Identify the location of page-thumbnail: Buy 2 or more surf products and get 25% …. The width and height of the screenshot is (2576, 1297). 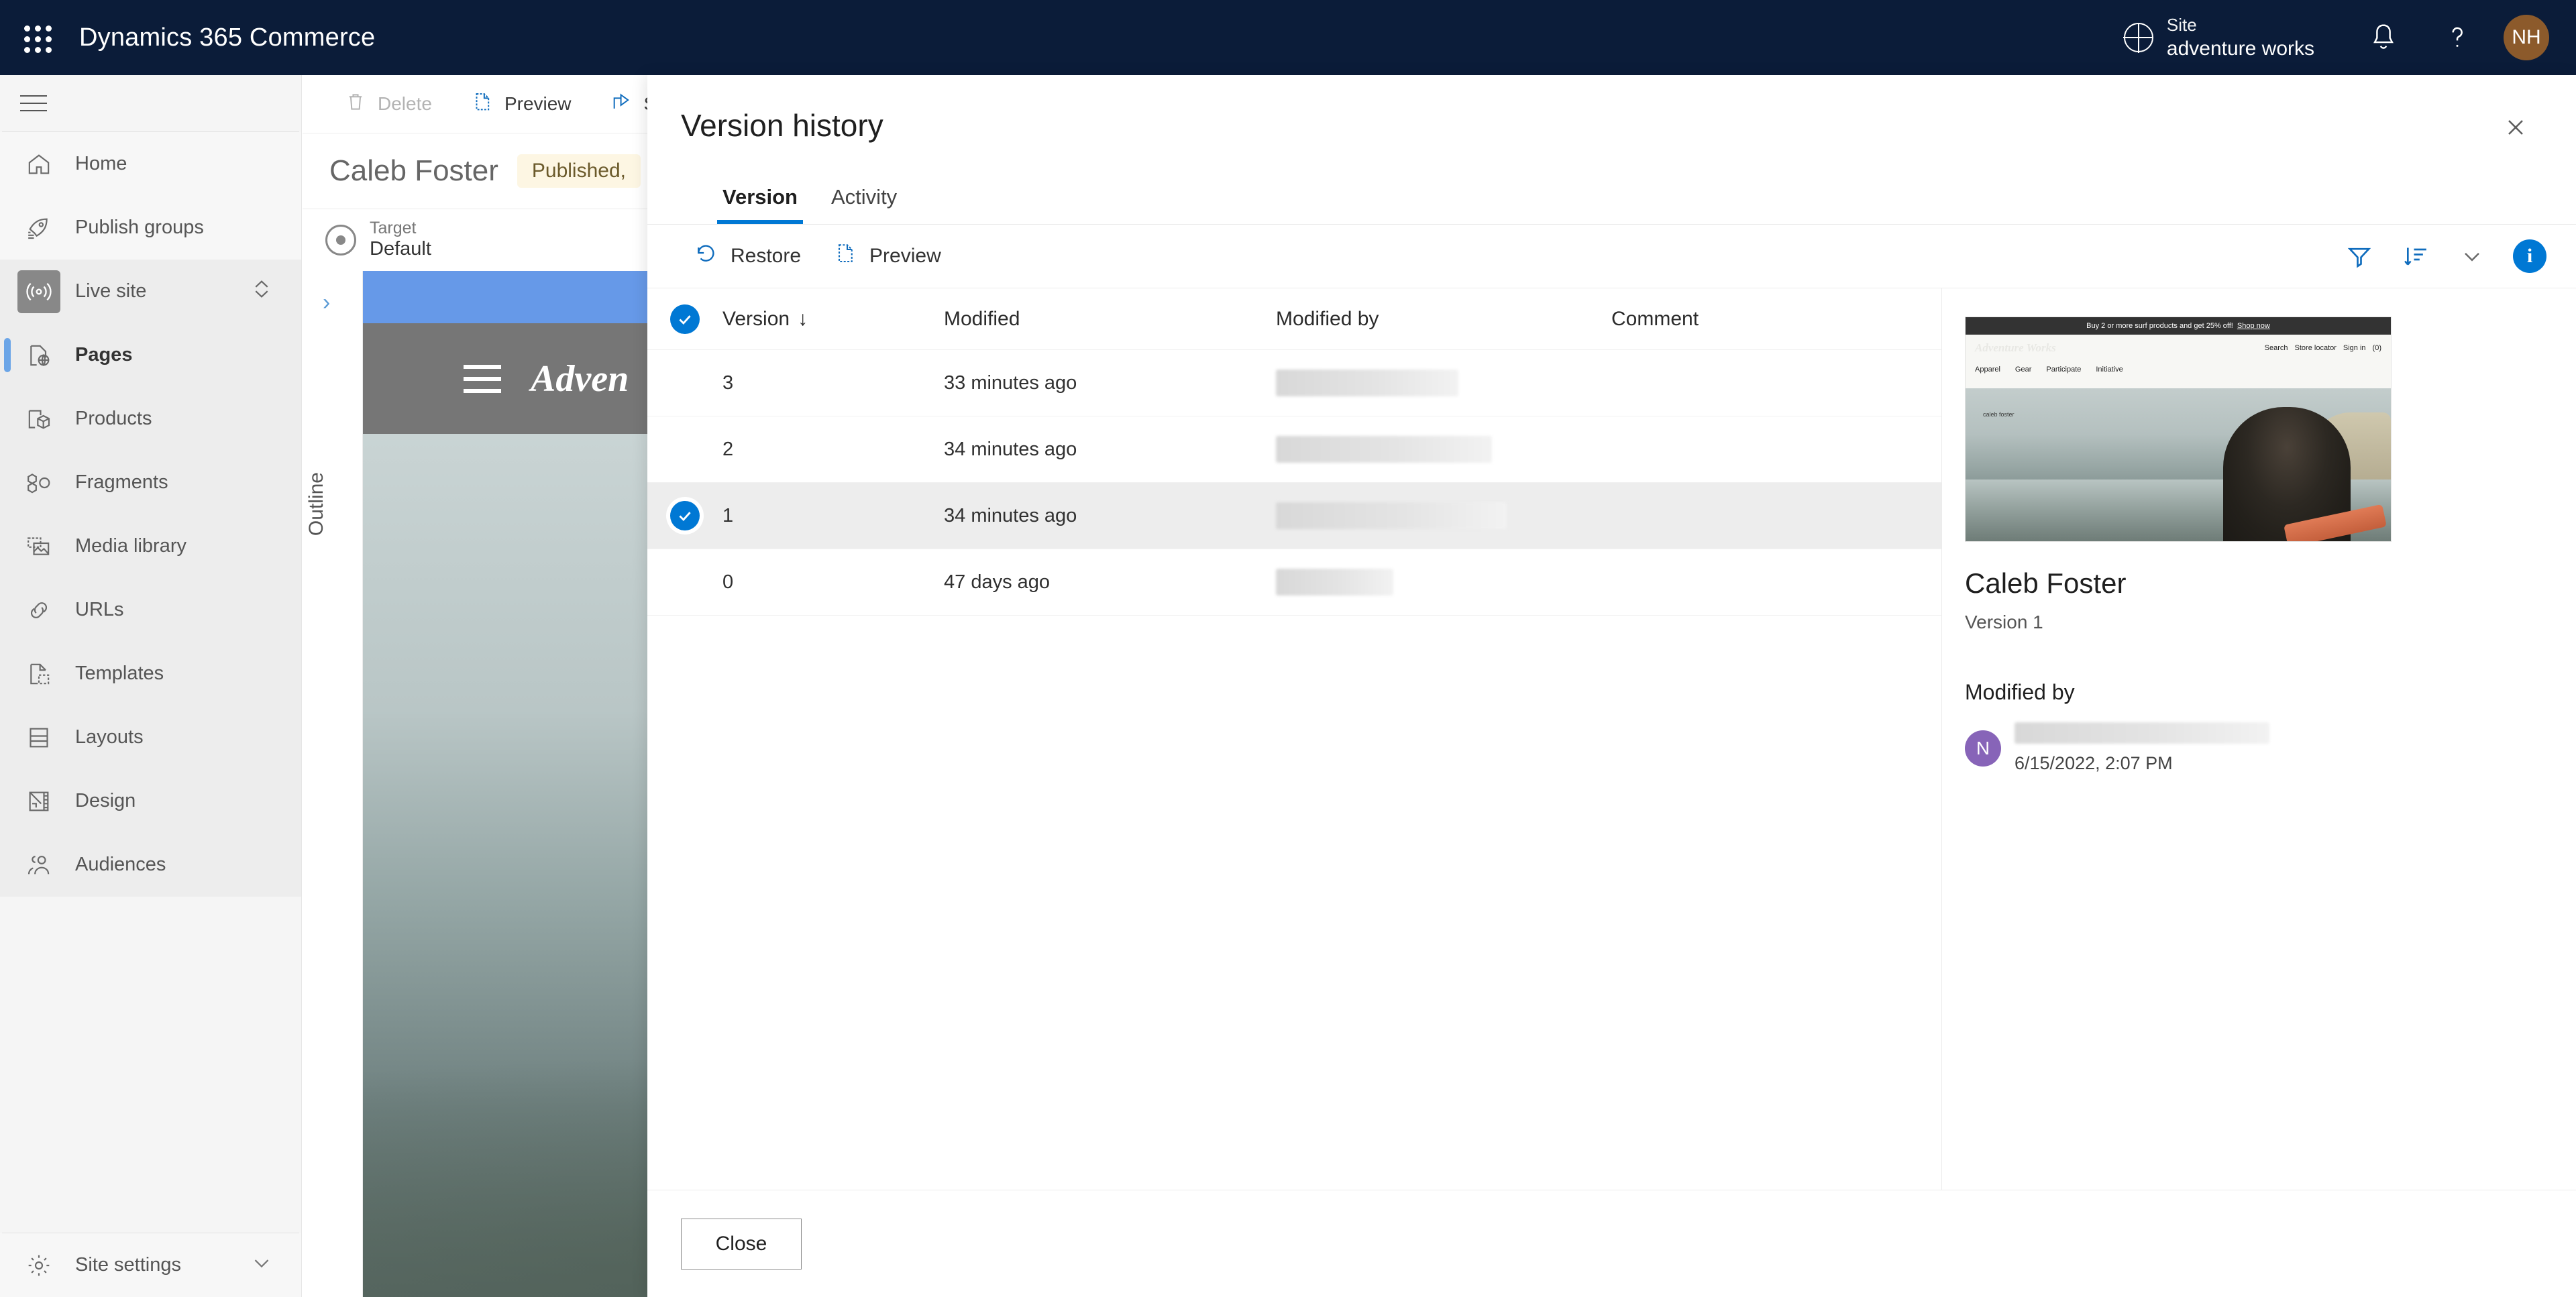
(2178, 430).